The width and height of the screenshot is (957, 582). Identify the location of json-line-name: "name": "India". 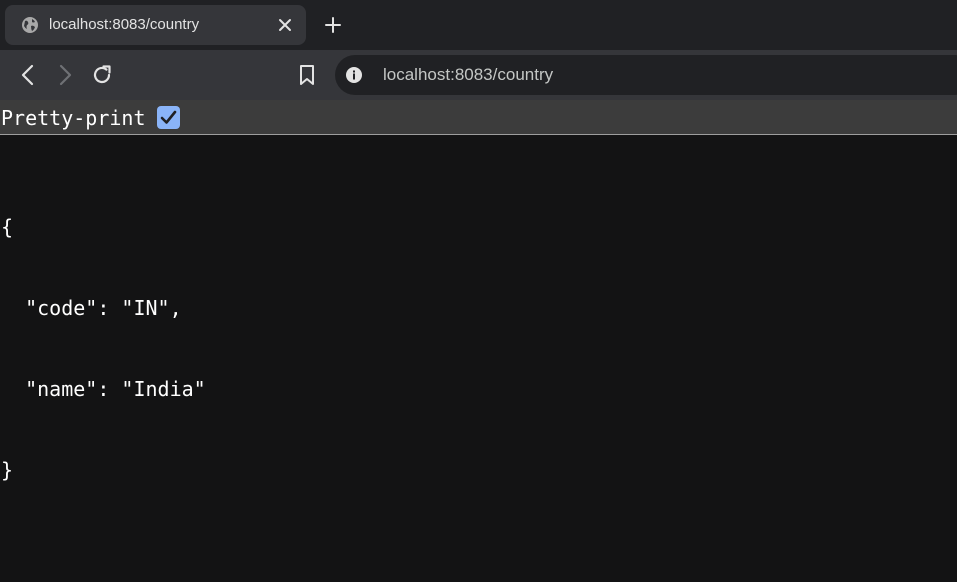
(103, 389).